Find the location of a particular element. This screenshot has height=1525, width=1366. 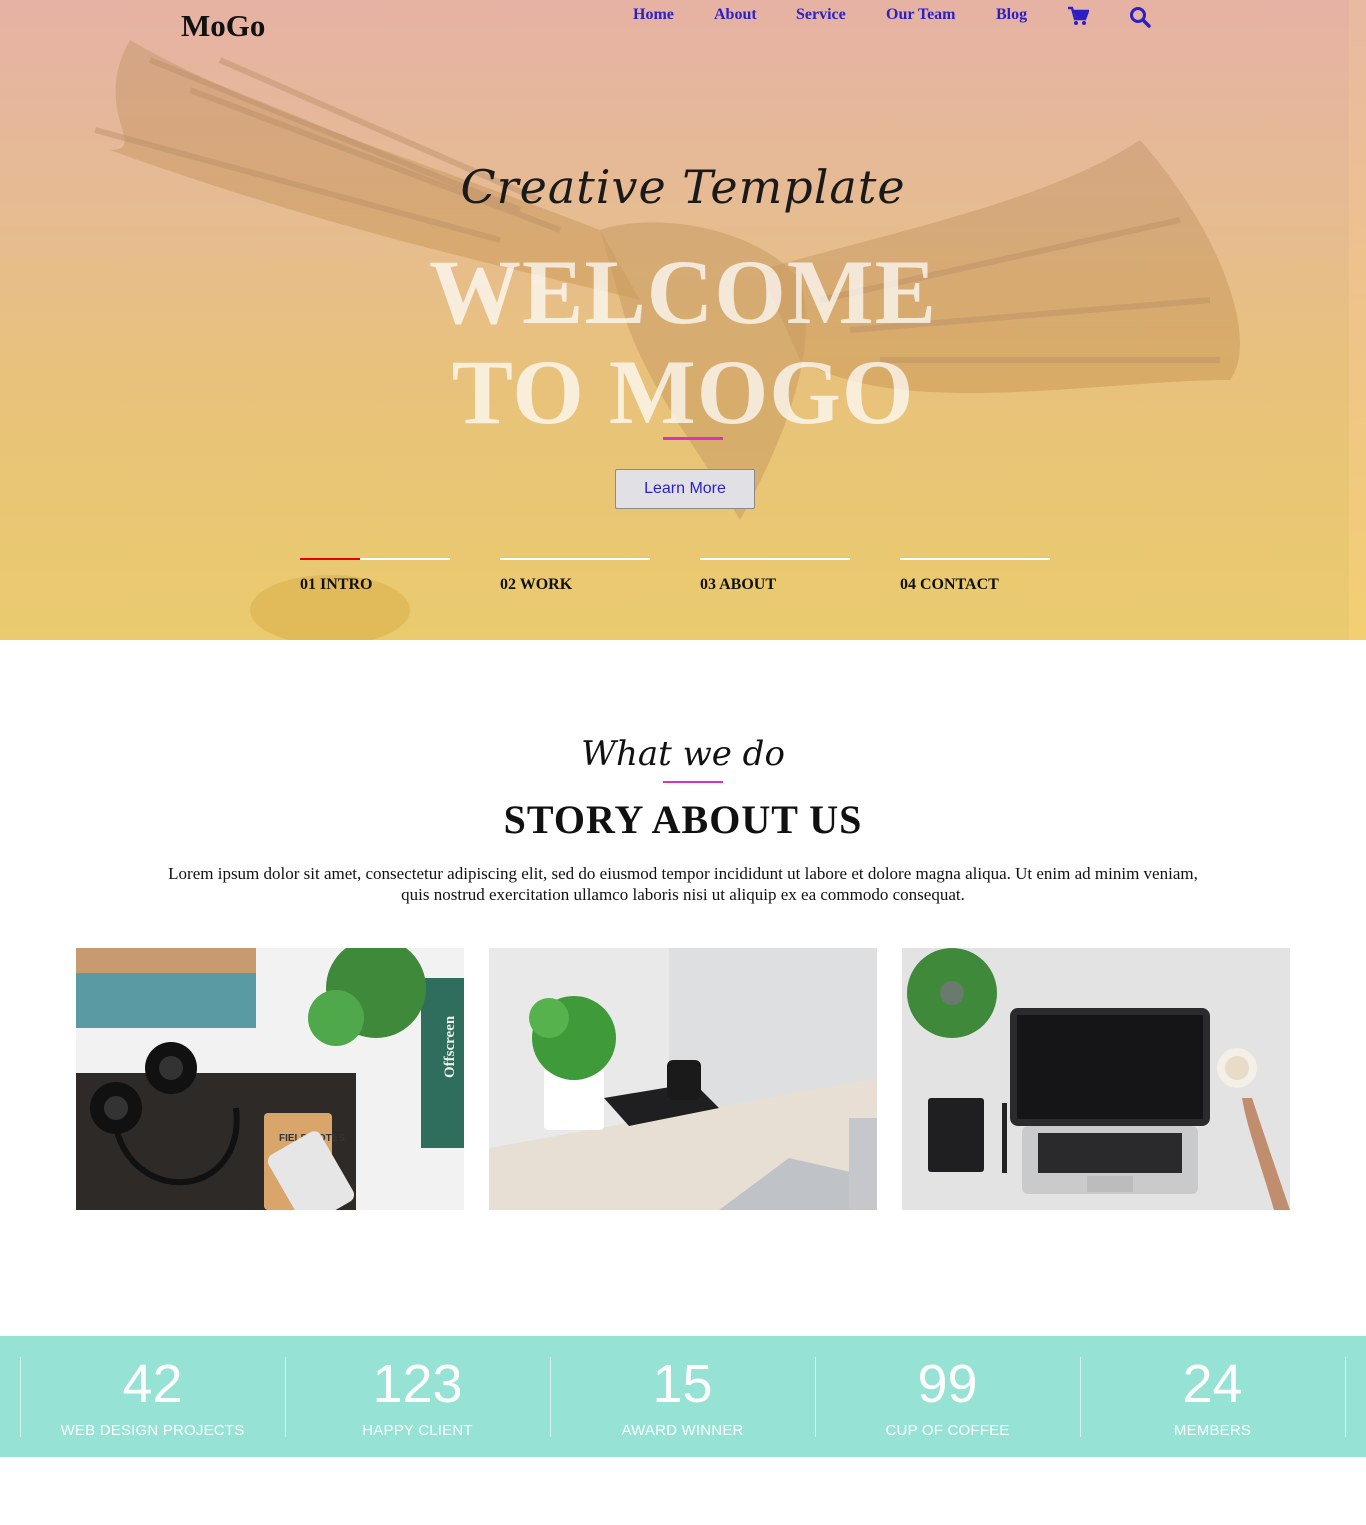

step-label: 01 INTRO is located at coordinates (336, 584).